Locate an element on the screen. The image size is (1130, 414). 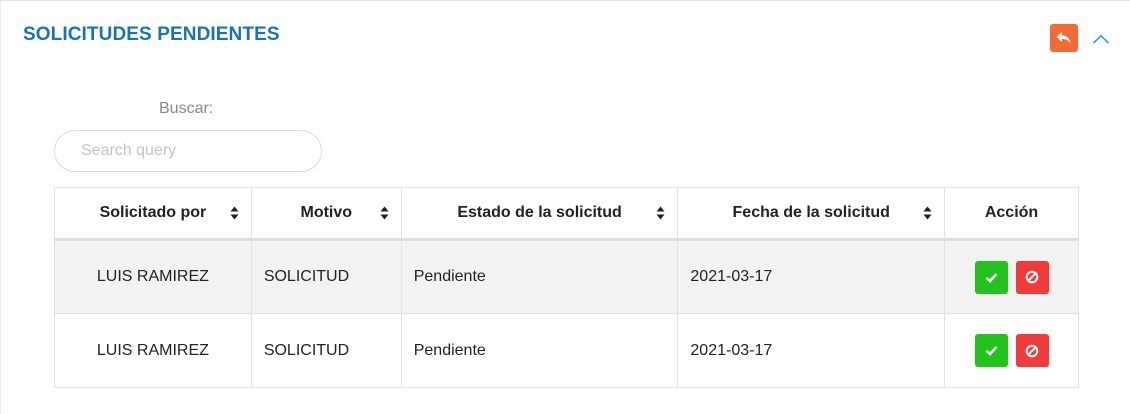
search-label: Buscar: is located at coordinates (186, 108).